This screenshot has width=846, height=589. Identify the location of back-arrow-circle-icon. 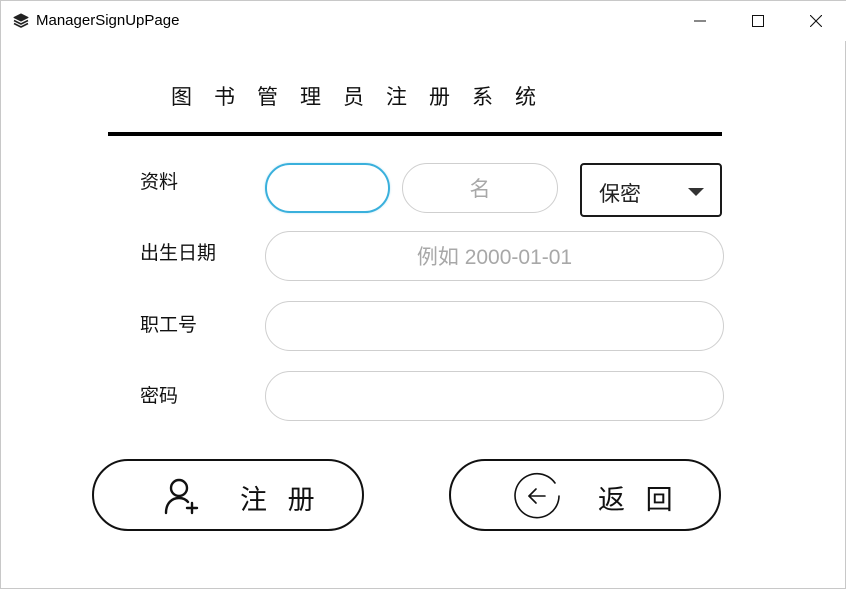
(537, 498).